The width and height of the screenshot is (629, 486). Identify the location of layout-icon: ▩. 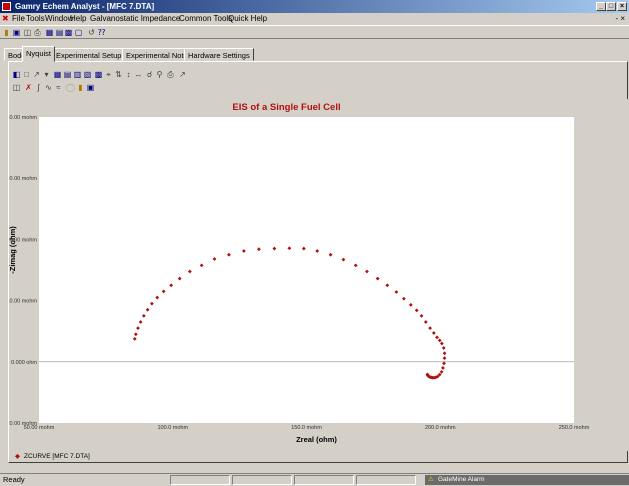
(98, 74).